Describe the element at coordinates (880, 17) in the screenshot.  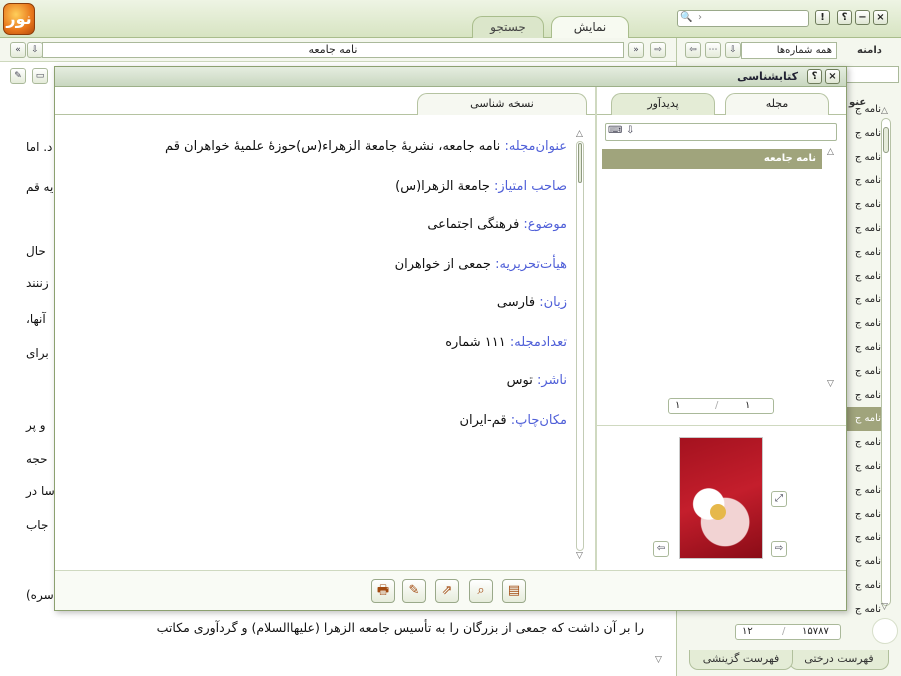
I see `close-button: ×` at that location.